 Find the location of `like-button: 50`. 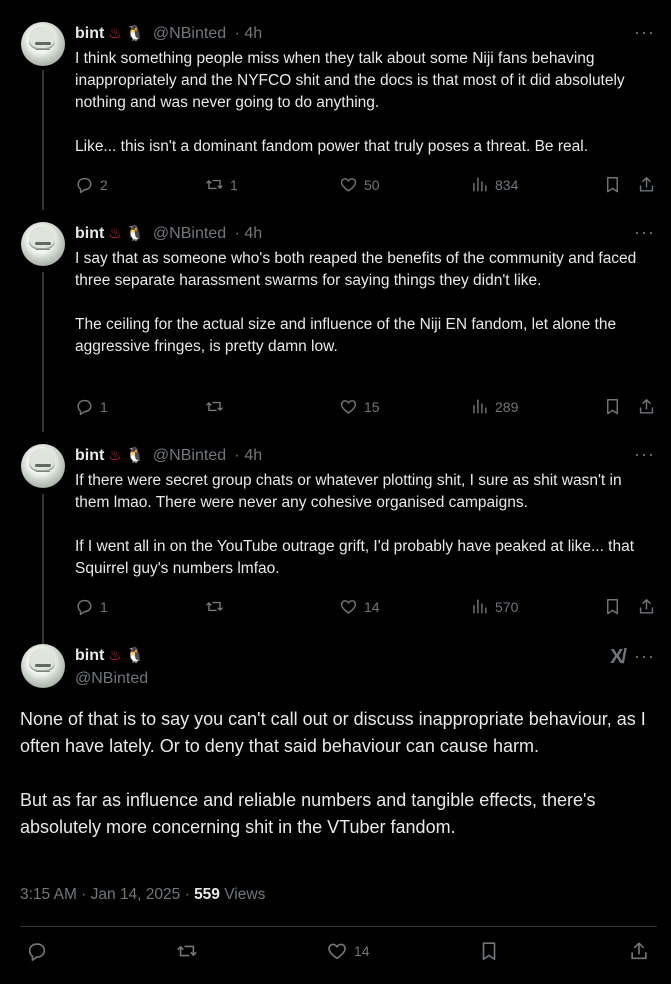

like-button: 50 is located at coordinates (359, 184).